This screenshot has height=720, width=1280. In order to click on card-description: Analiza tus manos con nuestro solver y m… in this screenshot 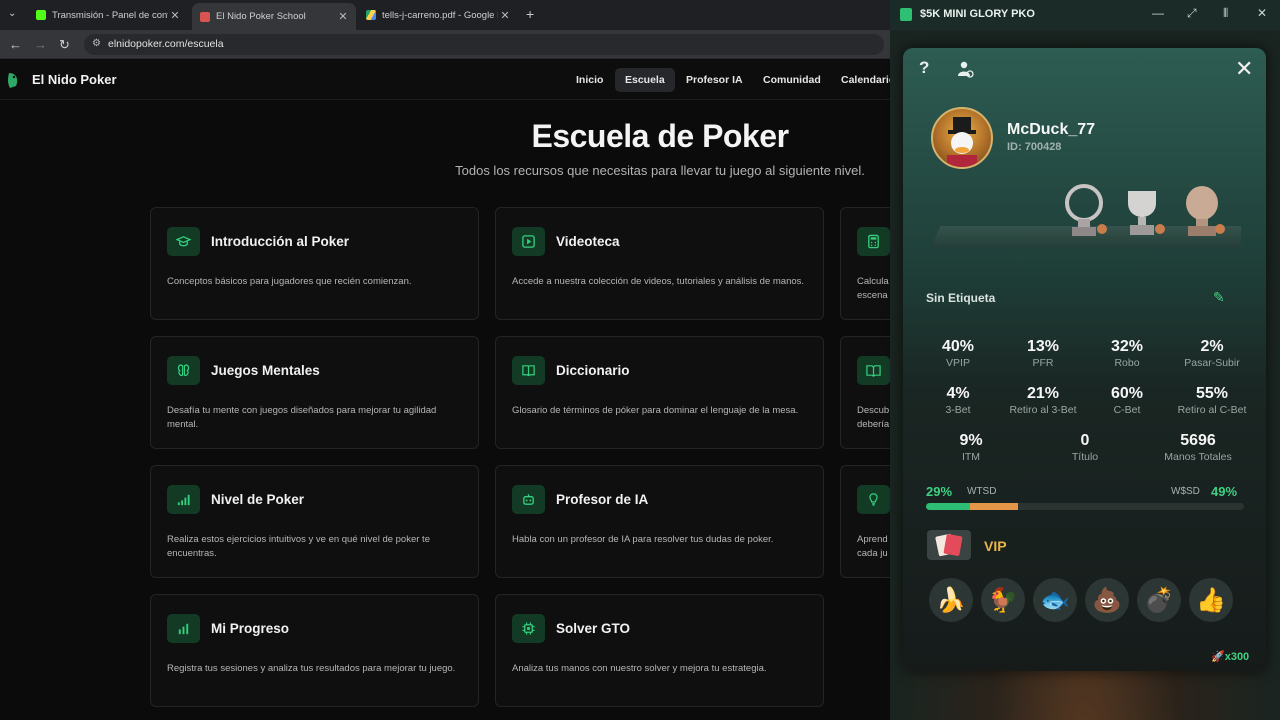, I will do `click(639, 668)`.